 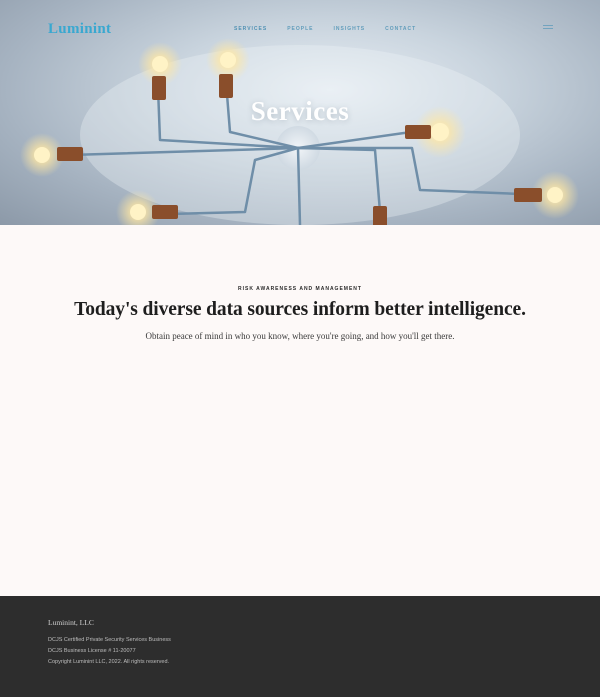 What do you see at coordinates (250, 29) in the screenshot?
I see `nav-link-services: Services` at bounding box center [250, 29].